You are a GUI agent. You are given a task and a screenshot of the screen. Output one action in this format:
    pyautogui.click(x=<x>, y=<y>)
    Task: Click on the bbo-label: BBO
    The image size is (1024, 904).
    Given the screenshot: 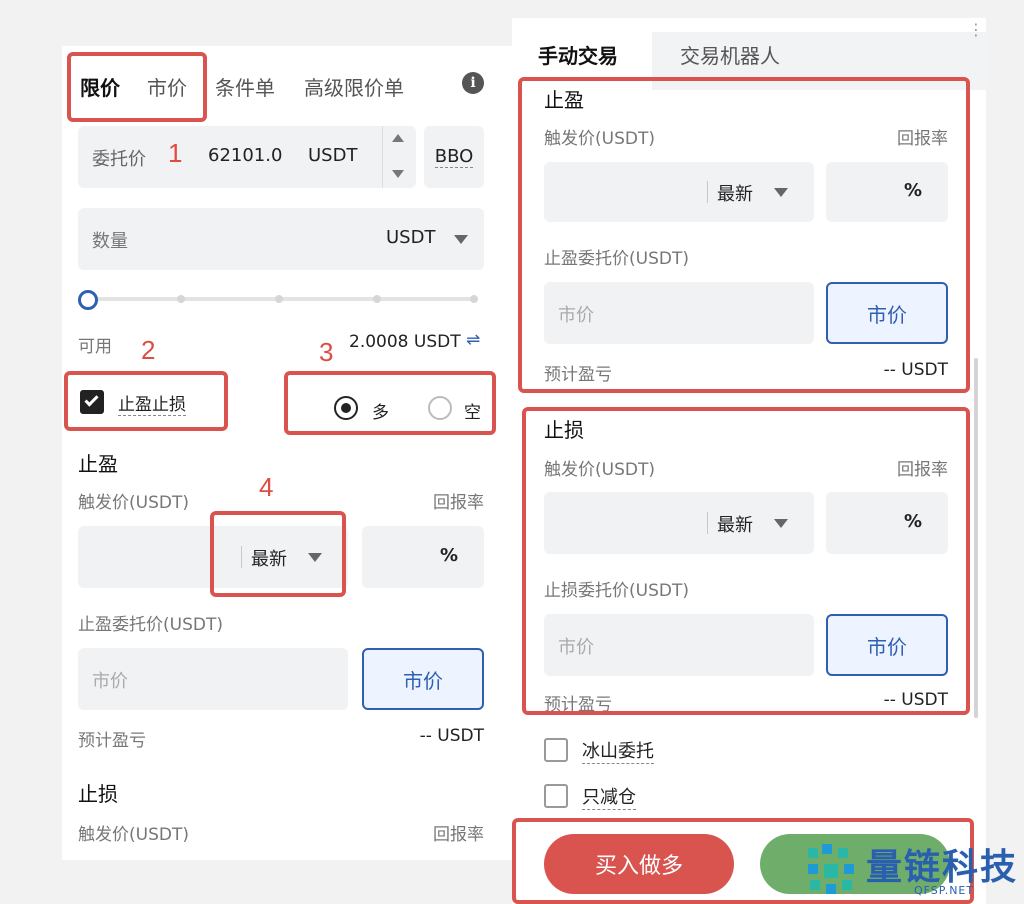 What is the action you would take?
    pyautogui.click(x=454, y=157)
    